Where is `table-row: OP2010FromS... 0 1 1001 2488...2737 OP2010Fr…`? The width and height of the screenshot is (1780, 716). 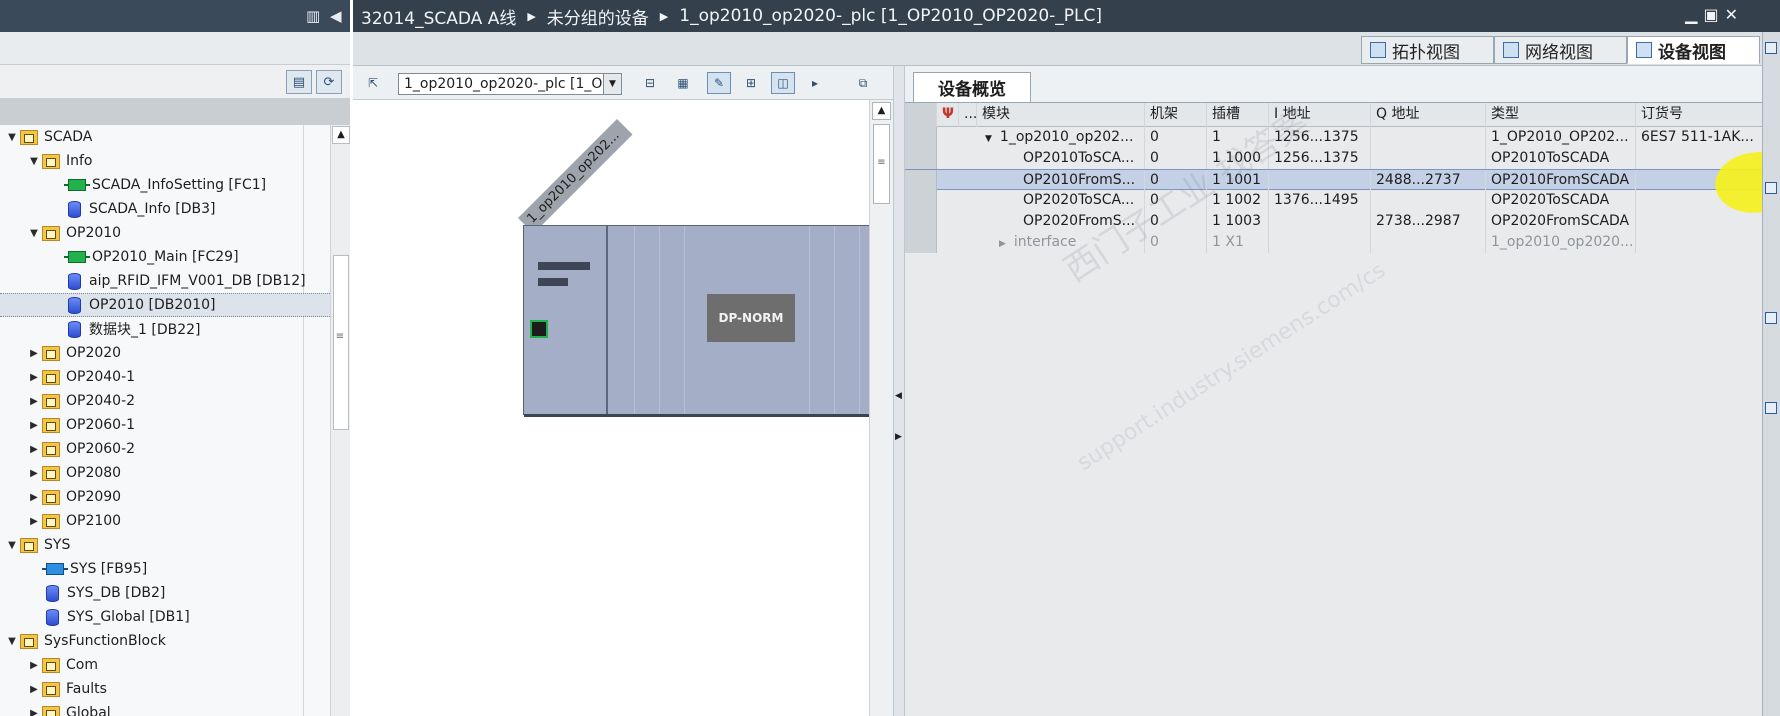
table-row: OP2010FromS... 0 1 1001 2488...2737 OP2010Fr… is located at coordinates (1338, 180).